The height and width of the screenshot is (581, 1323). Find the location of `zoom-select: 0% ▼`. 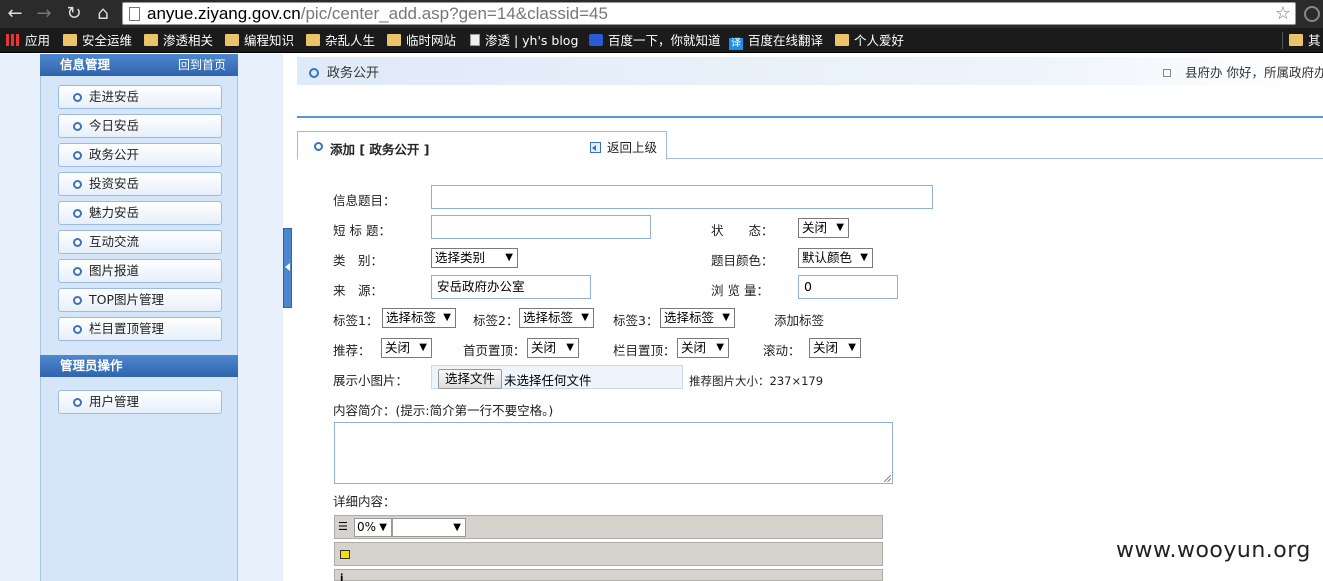

zoom-select: 0% ▼ is located at coordinates (373, 527).